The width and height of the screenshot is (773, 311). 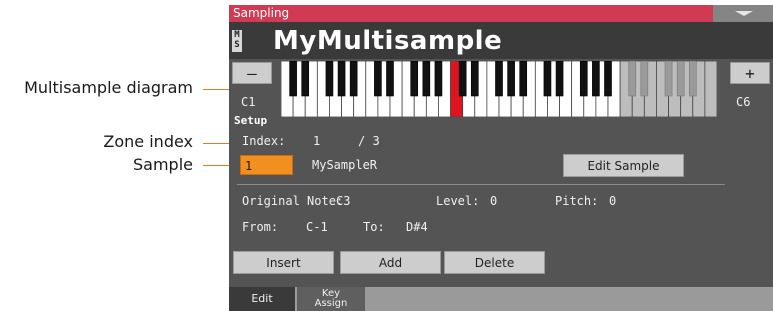 What do you see at coordinates (680, 79) in the screenshot?
I see `black-key-G#5` at bounding box center [680, 79].